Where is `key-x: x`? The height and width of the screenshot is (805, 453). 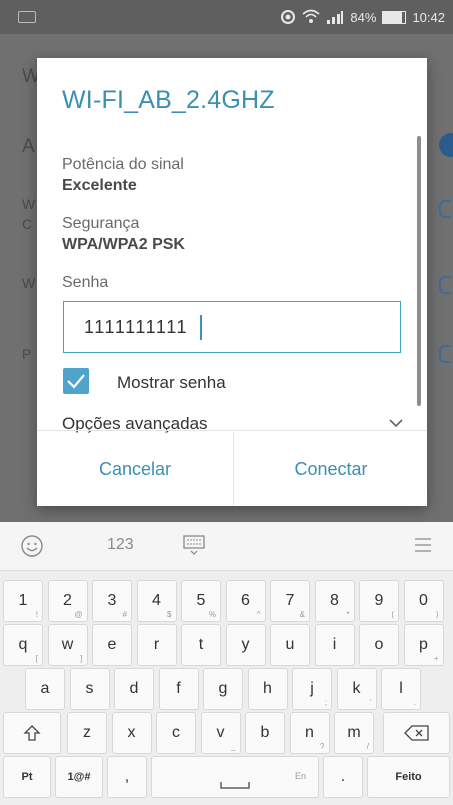 key-x: x is located at coordinates (131, 733).